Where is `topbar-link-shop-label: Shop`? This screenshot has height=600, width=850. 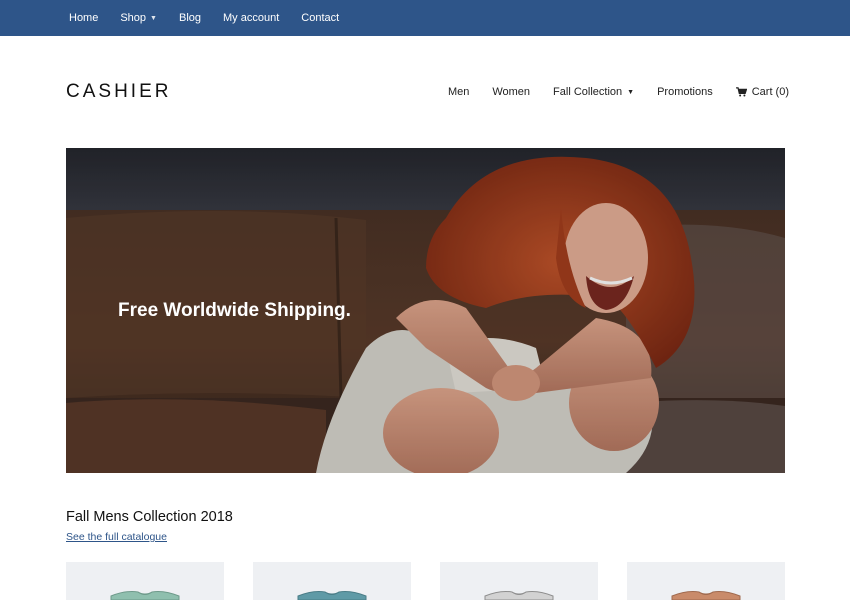
topbar-link-shop-label: Shop is located at coordinates (133, 18).